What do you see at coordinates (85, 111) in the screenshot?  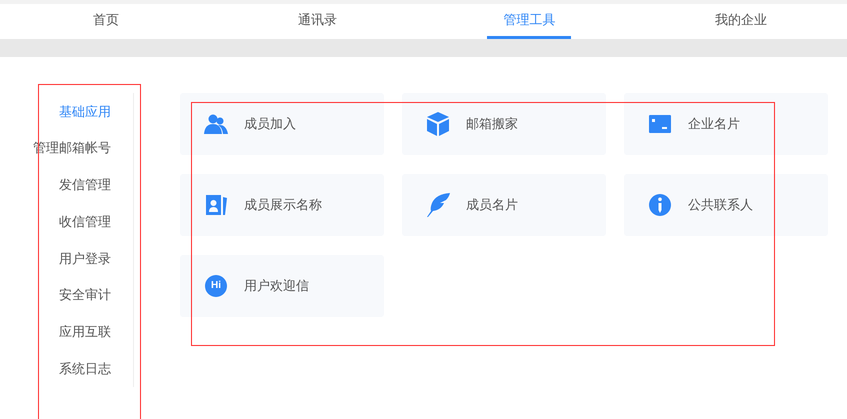 I see `sidebar-item: 基础应用` at bounding box center [85, 111].